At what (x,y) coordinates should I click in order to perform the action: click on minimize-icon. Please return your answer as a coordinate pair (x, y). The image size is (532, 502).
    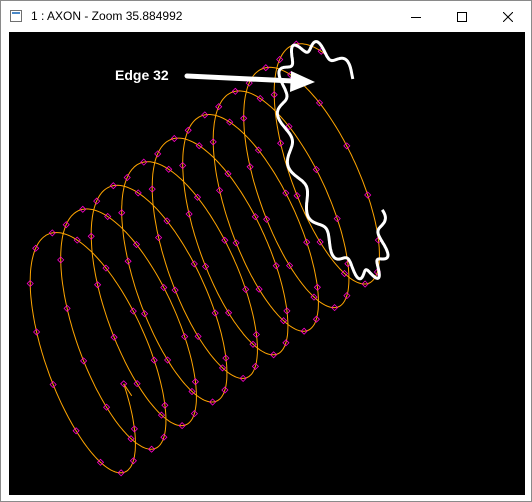
    Looking at the image, I should click on (416, 17).